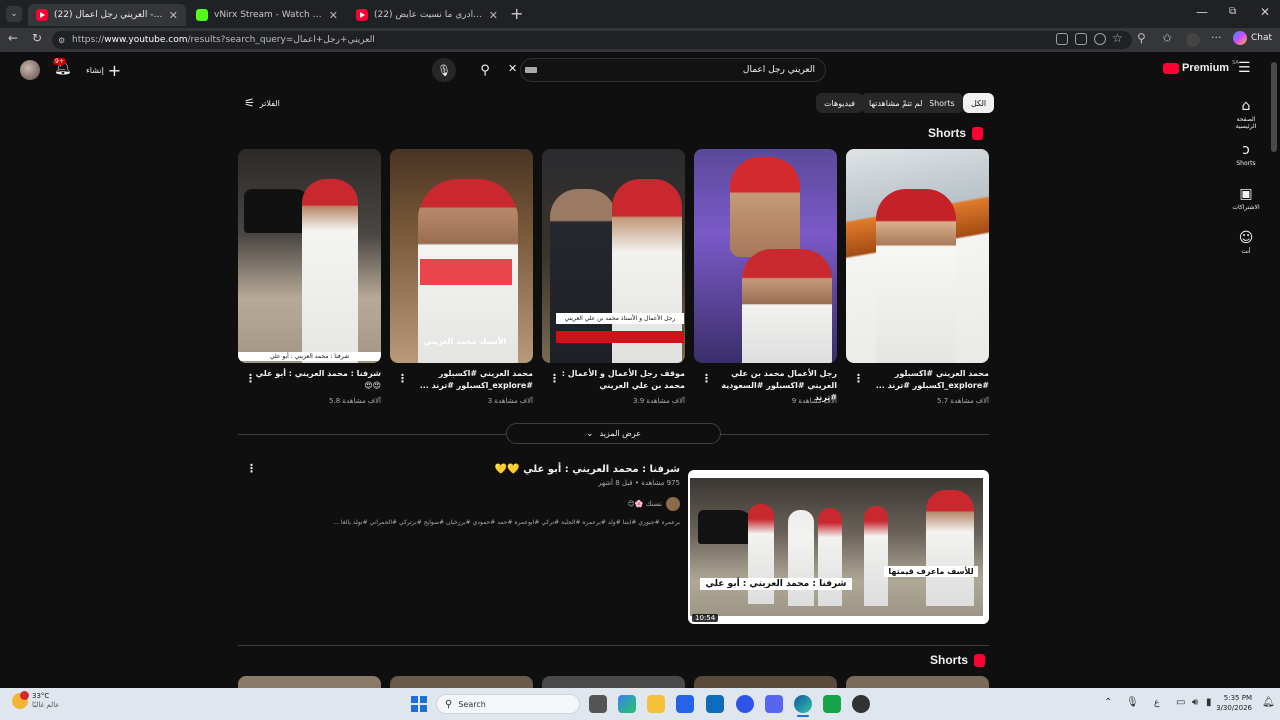 This screenshot has width=1280, height=720. What do you see at coordinates (1195, 702) in the screenshot?
I see `volume-icon: 🔊︎` at bounding box center [1195, 702].